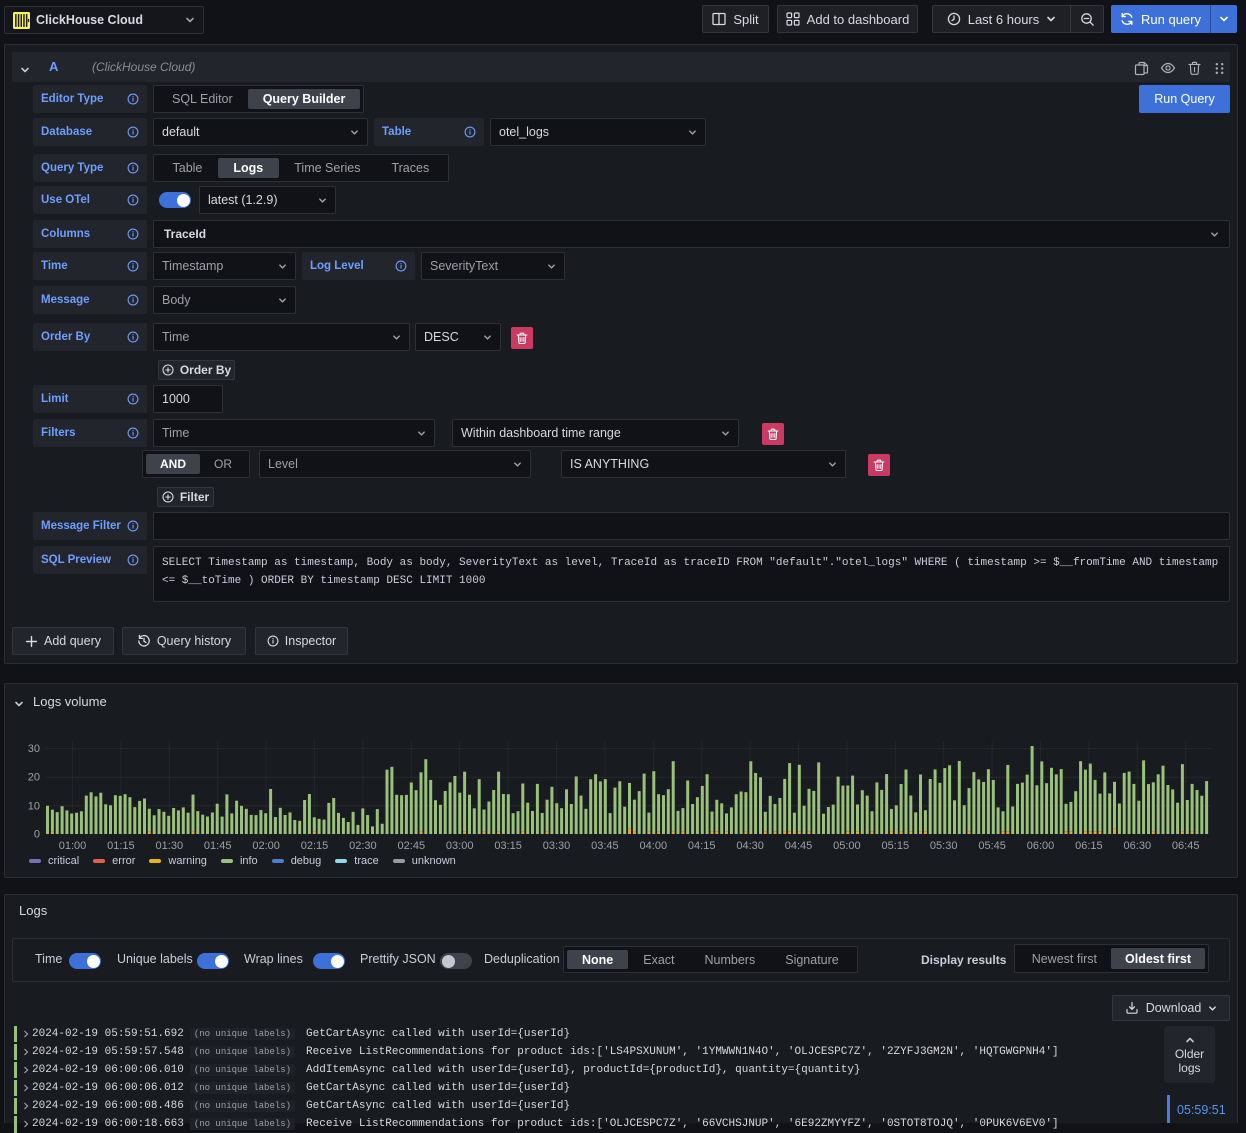 This screenshot has width=1246, height=1133. What do you see at coordinates (750, 846) in the screenshot?
I see `svg-text: 04:30` at bounding box center [750, 846].